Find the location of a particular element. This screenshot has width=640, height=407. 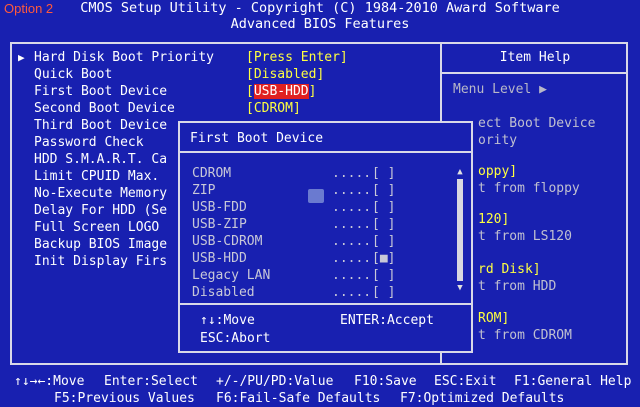

option-name: ZIP is located at coordinates (204, 190).